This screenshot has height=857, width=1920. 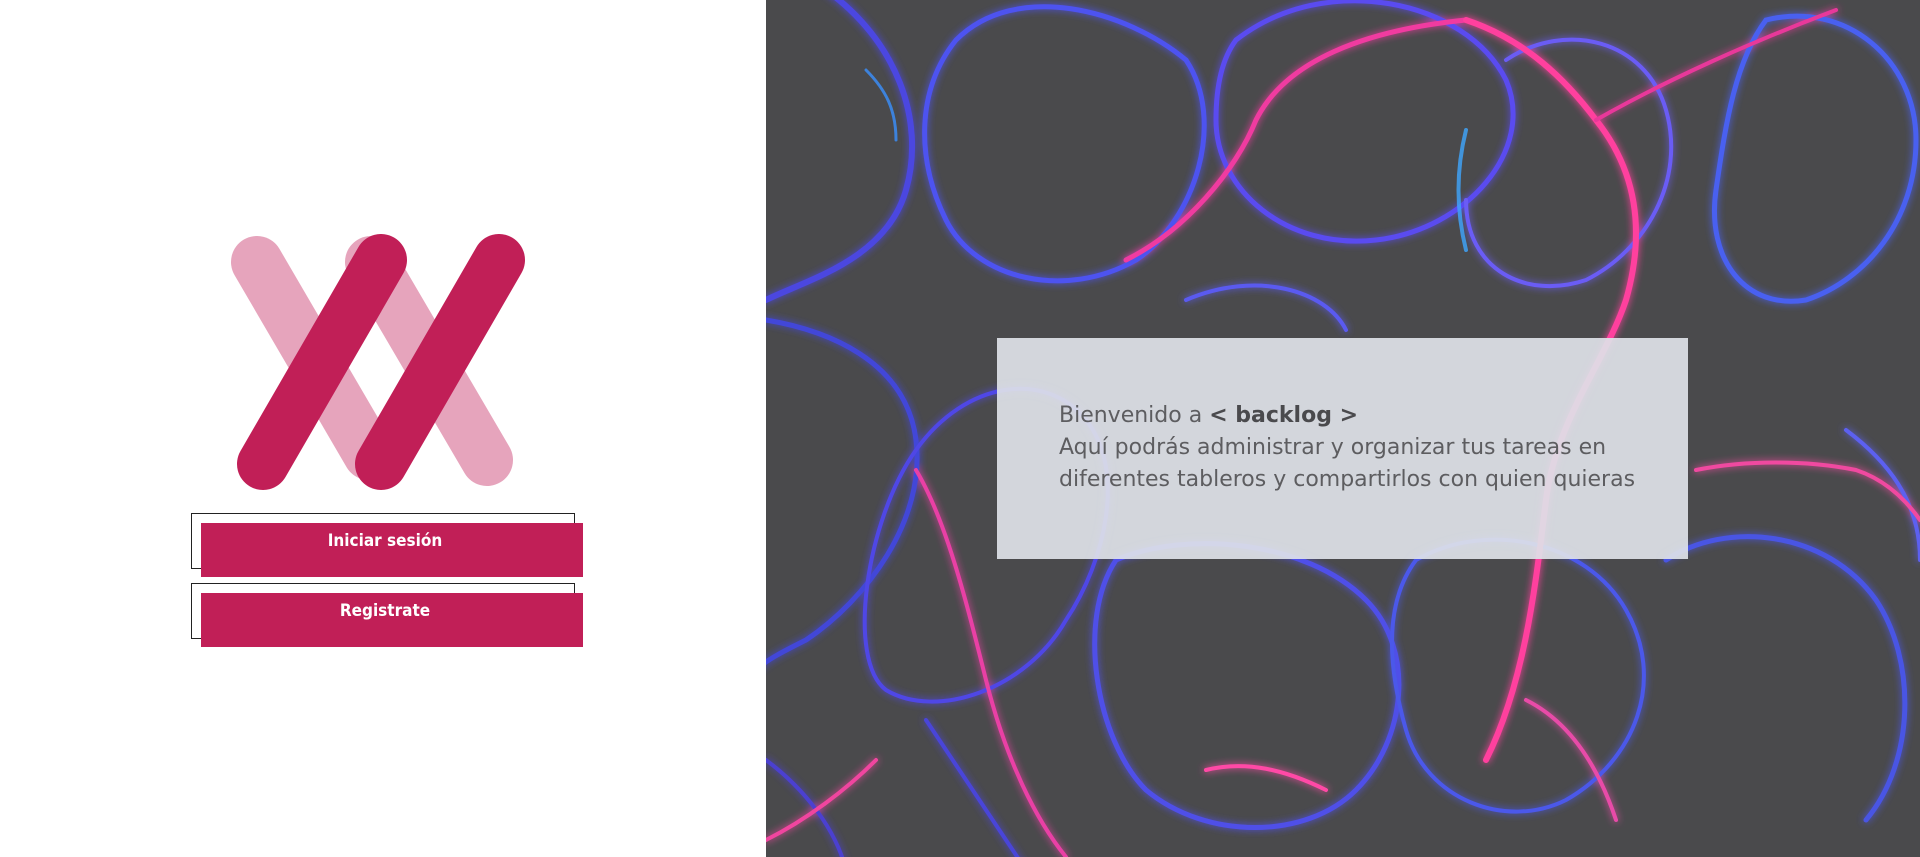 I want to click on register-button-group: Registrate, so click(x=387, y=615).